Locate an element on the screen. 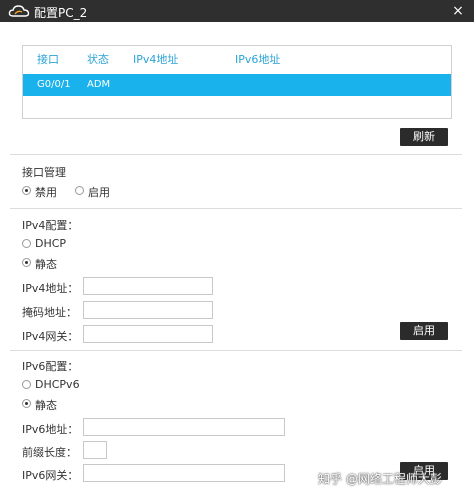 This screenshot has height=498, width=474. ipv6-config-label: IPv6配置： is located at coordinates (50, 366).